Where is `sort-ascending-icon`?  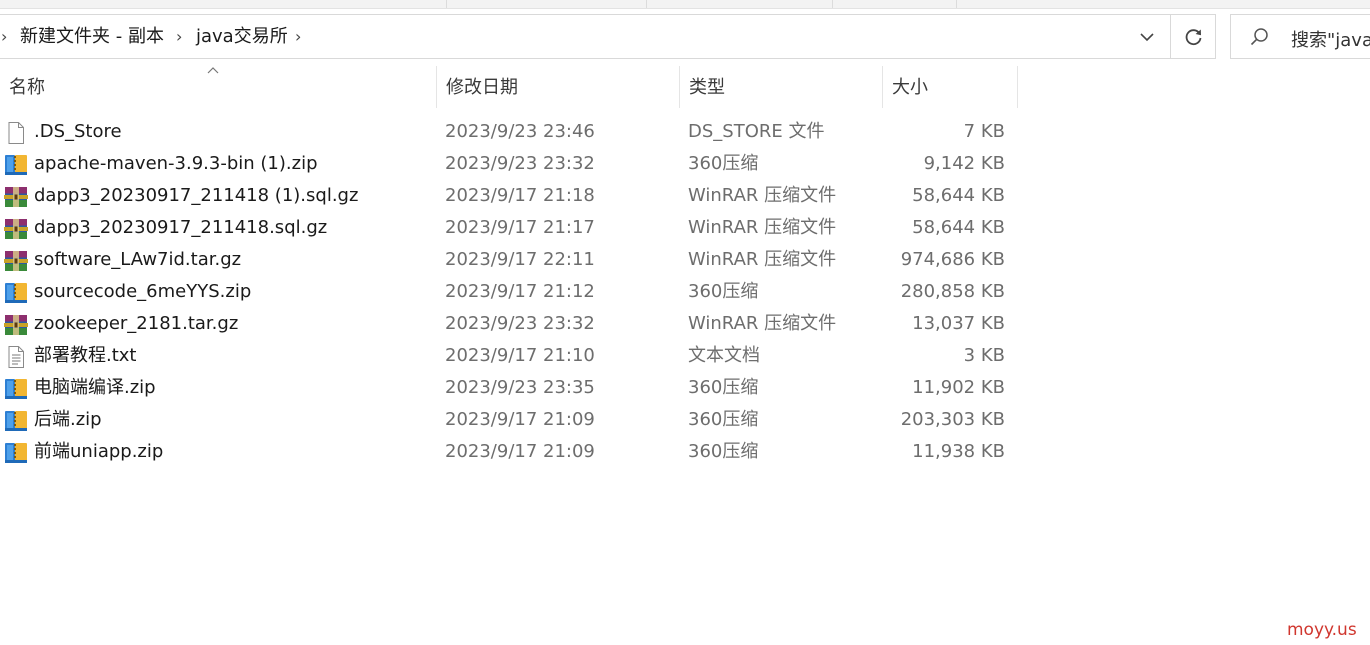
sort-ascending-icon is located at coordinates (213, 70).